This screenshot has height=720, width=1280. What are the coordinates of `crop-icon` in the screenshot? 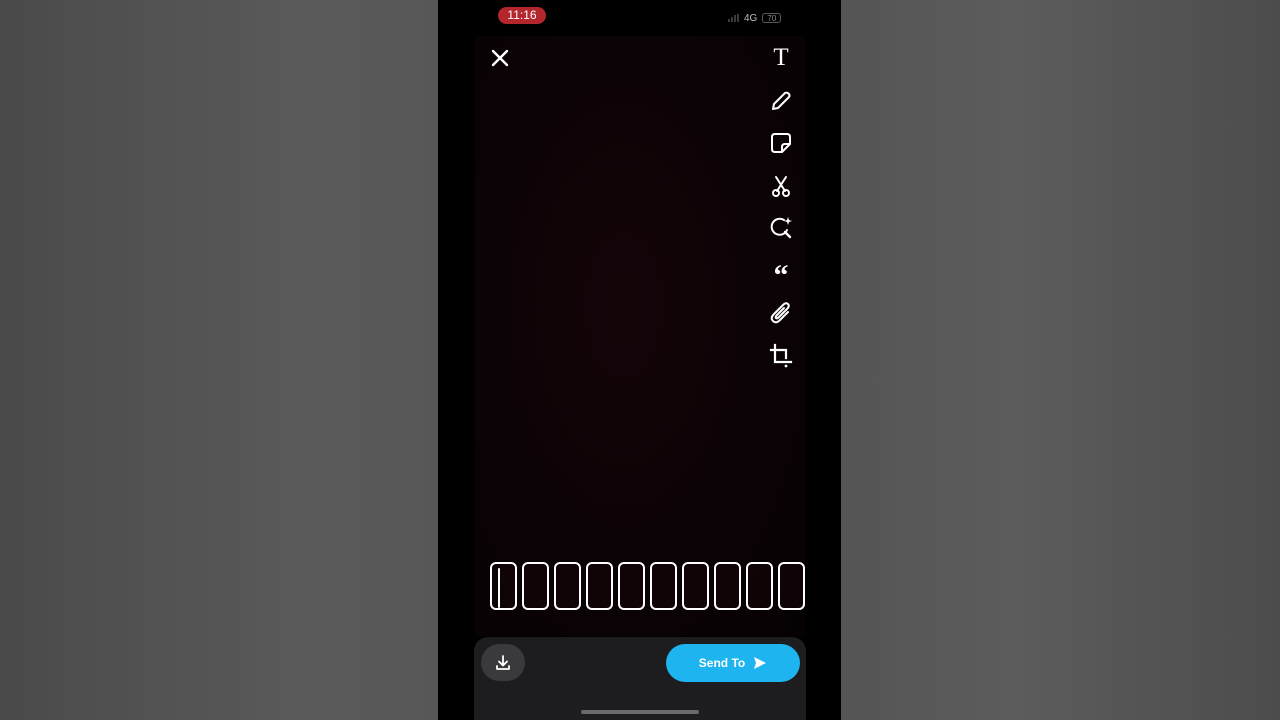 It's located at (781, 355).